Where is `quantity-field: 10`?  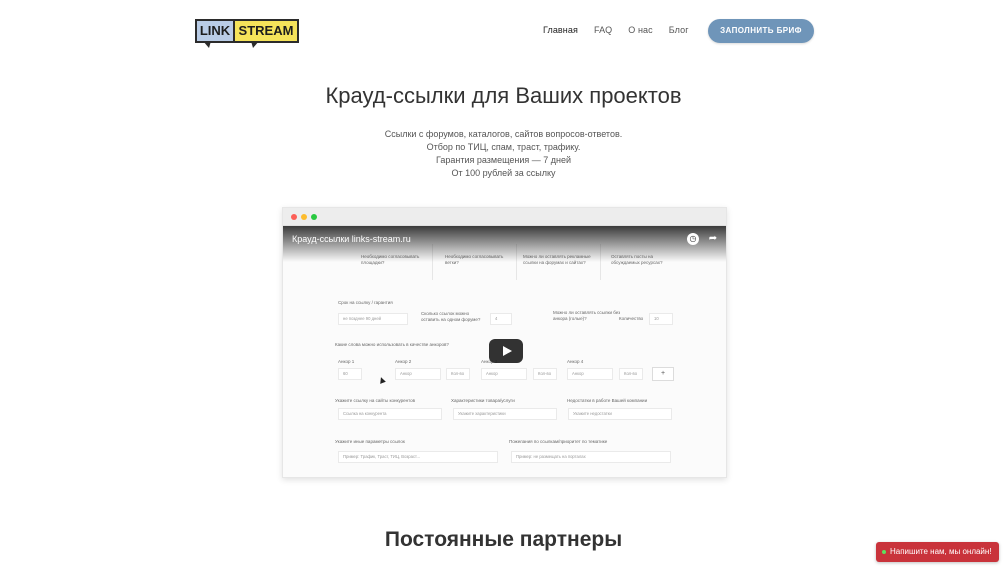
quantity-field: 10 is located at coordinates (661, 319).